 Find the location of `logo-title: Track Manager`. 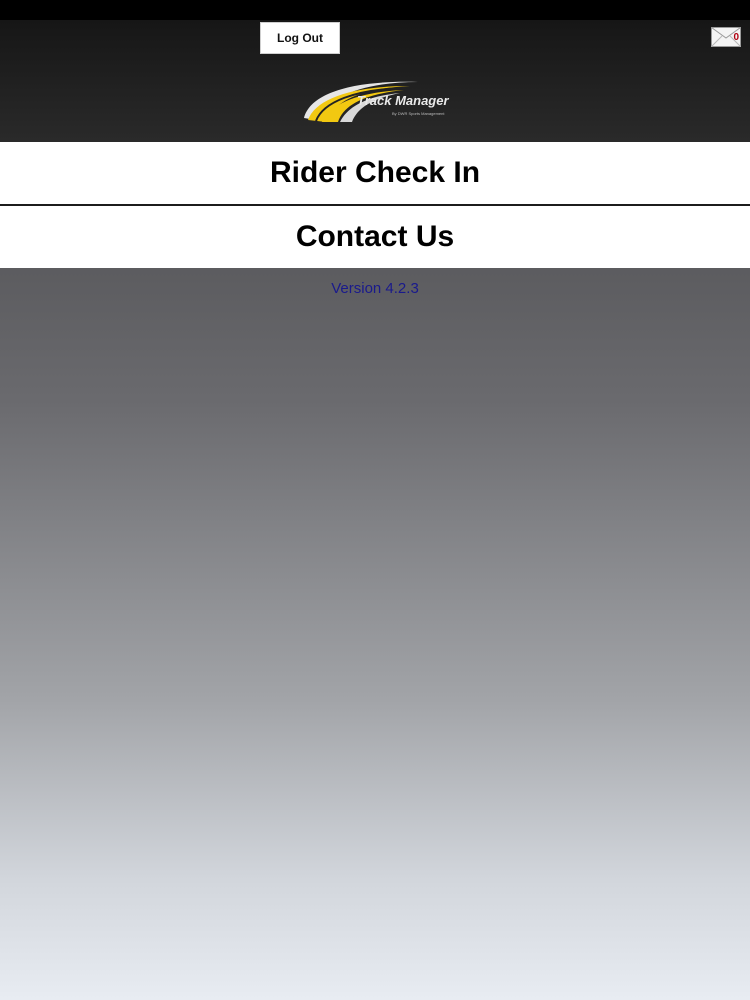

logo-title: Track Manager is located at coordinates (403, 100).